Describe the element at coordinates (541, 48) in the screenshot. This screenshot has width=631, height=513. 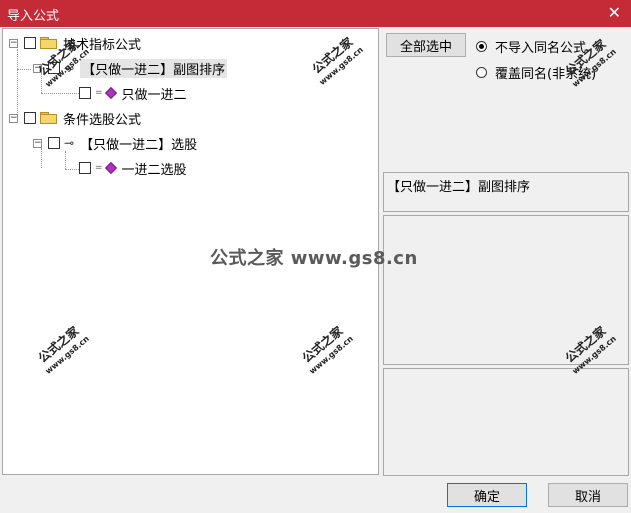
I see `radio-label: 不导入同名公式` at that location.